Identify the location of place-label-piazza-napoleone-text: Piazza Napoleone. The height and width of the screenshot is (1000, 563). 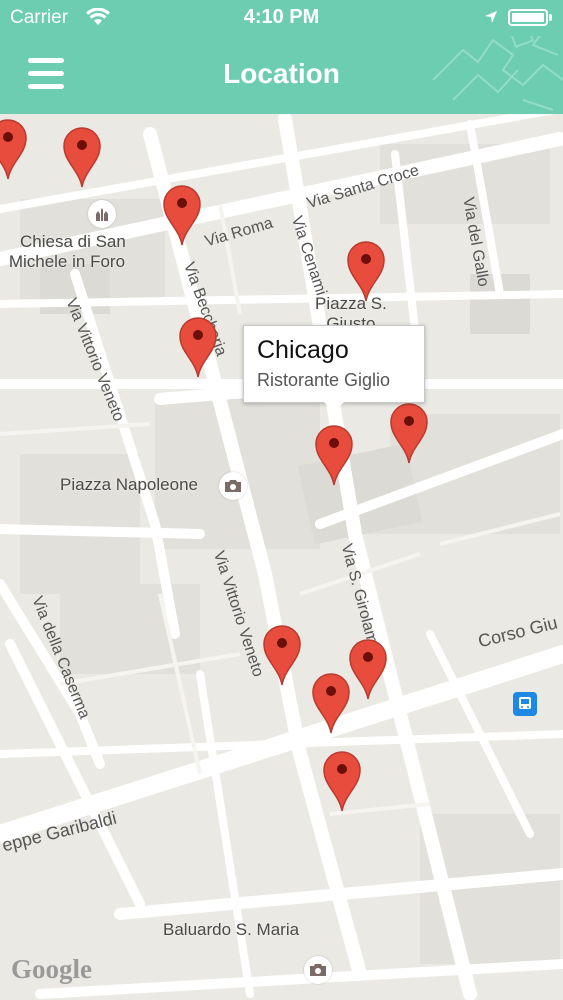
(129, 484).